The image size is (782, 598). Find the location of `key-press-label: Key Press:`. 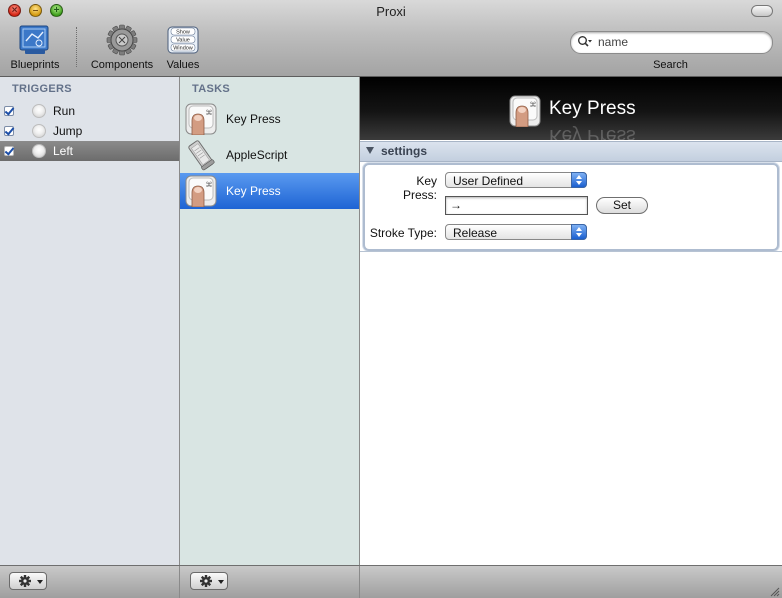

key-press-label: Key Press: is located at coordinates (419, 188).